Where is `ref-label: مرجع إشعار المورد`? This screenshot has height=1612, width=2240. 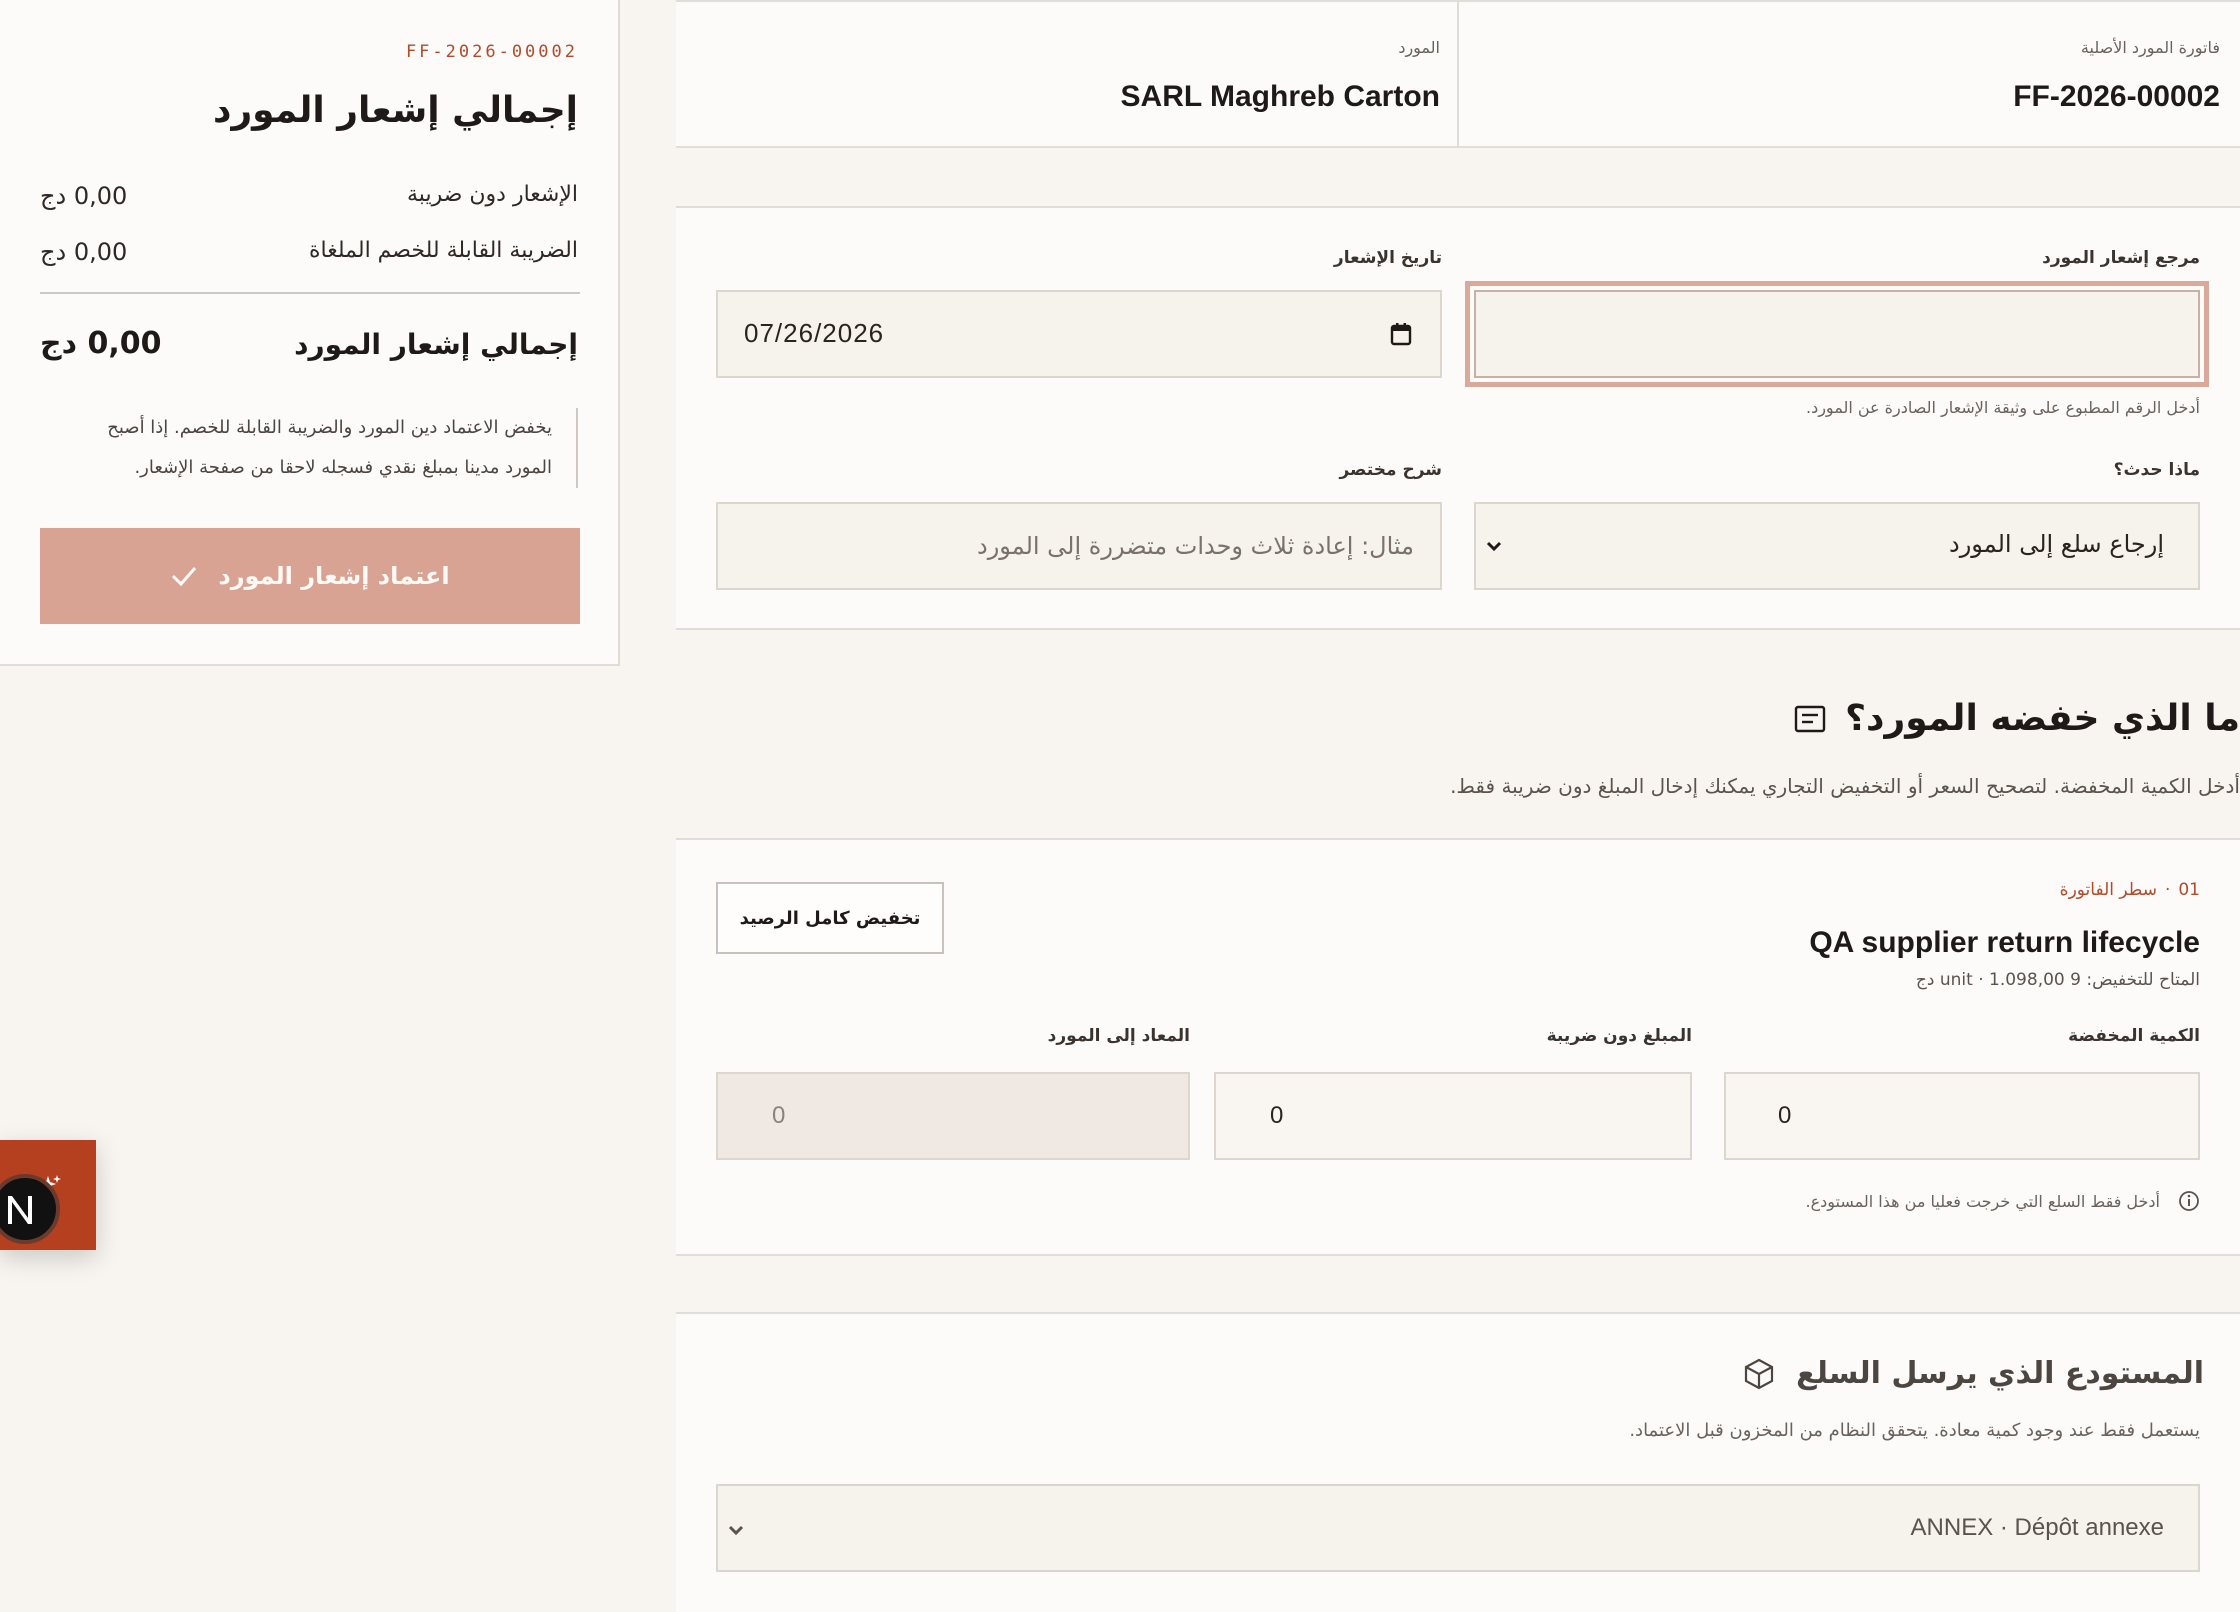 ref-label: مرجع إشعار المورد is located at coordinates (2121, 258).